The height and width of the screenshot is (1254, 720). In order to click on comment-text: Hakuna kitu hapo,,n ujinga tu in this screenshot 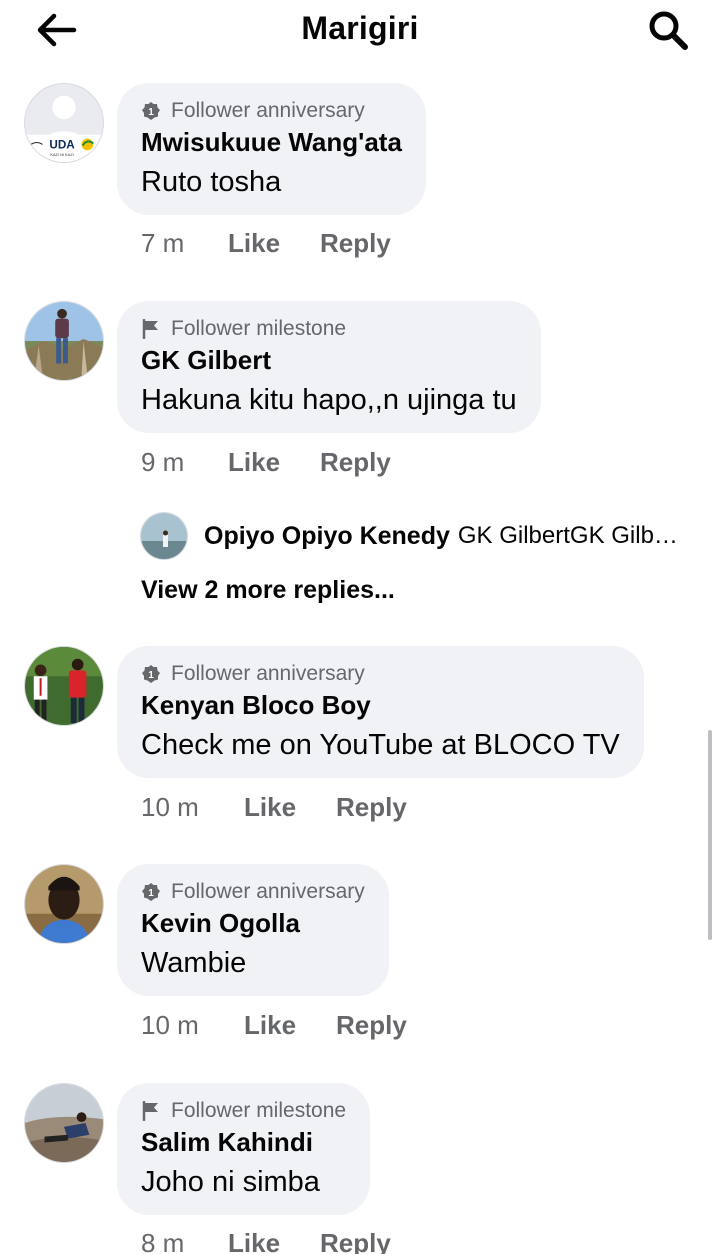, I will do `click(329, 400)`.